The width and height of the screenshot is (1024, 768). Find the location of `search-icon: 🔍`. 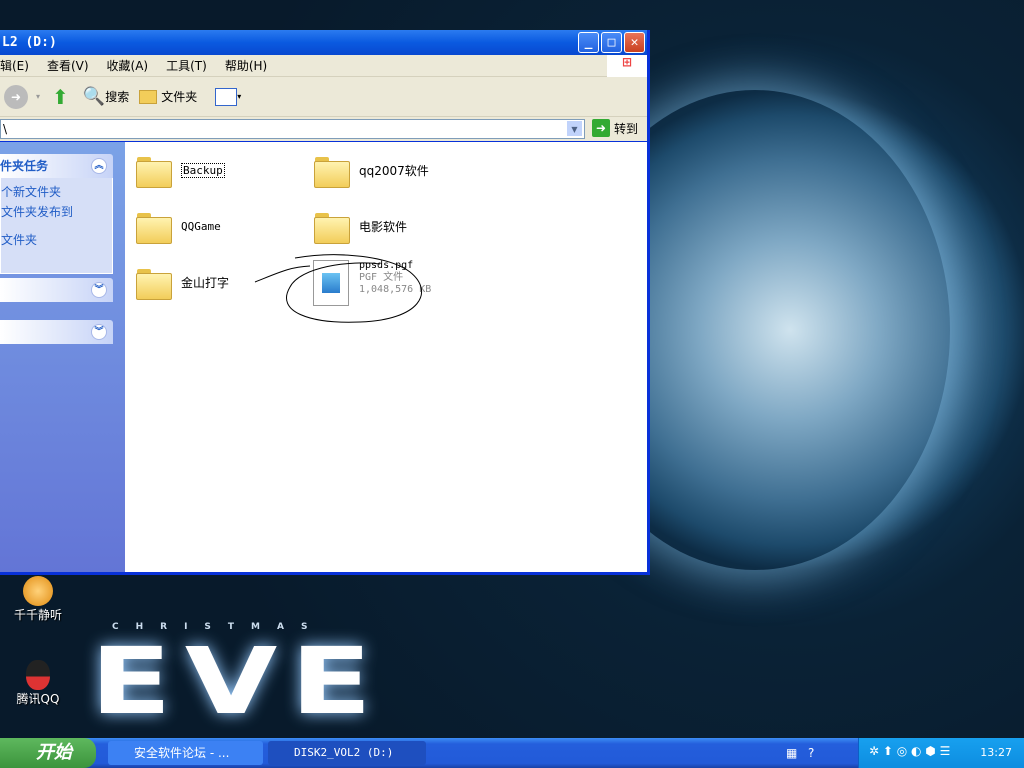

search-icon: 🔍 is located at coordinates (94, 96).